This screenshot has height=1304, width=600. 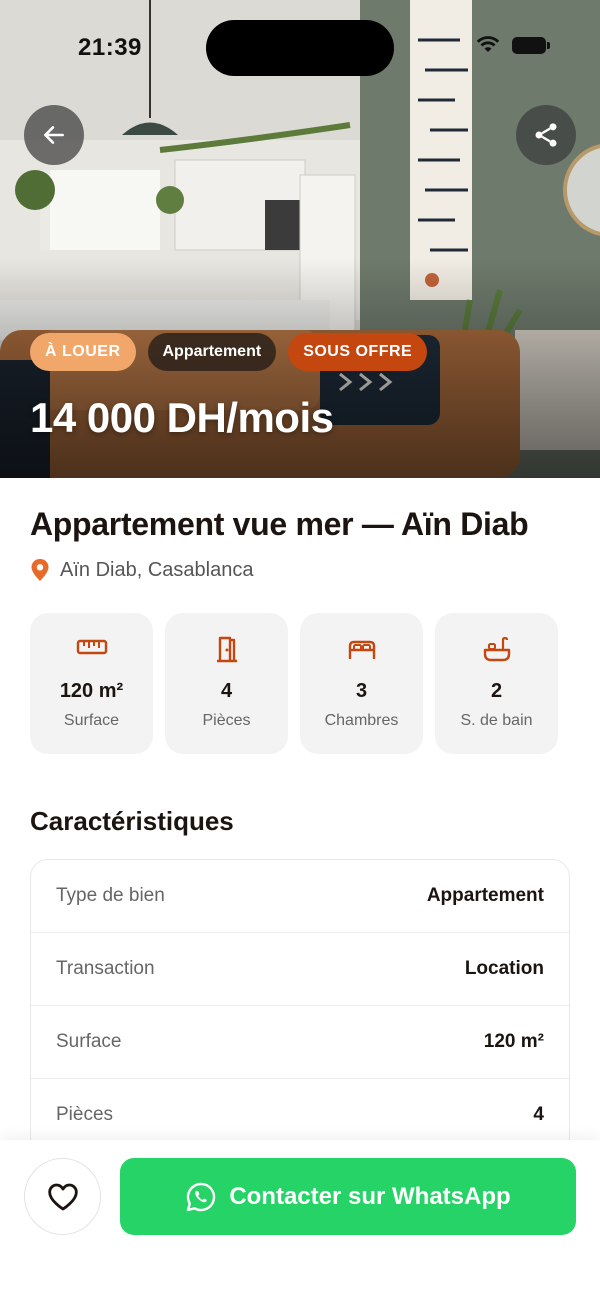 I want to click on bed-icon, so click(x=361, y=649).